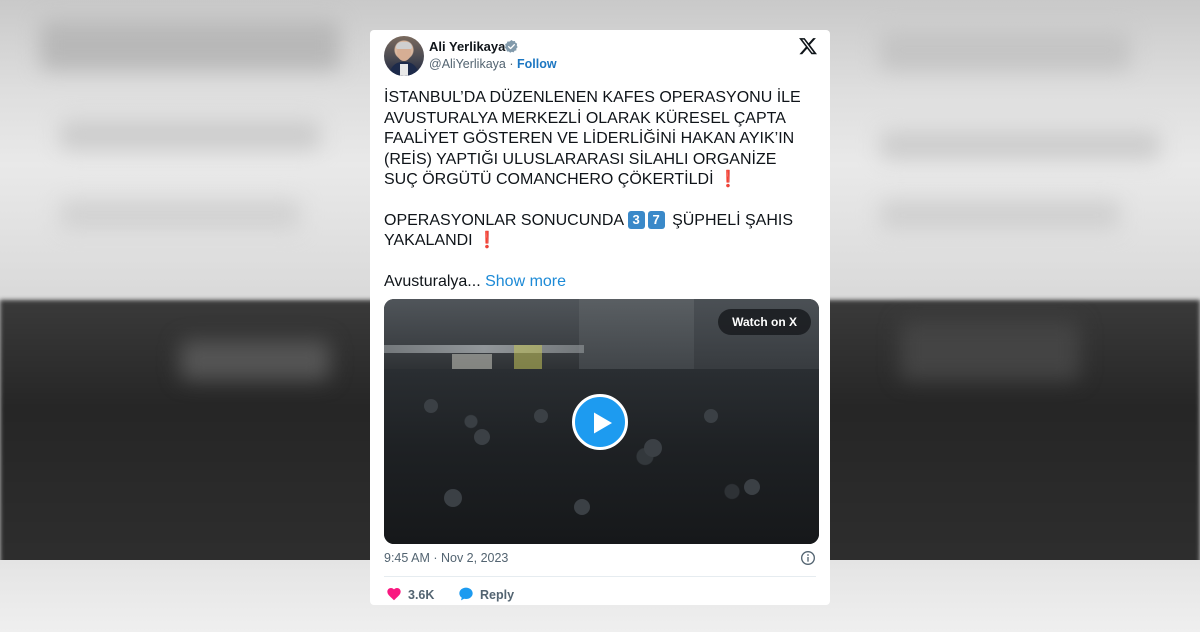  What do you see at coordinates (484, 349) in the screenshot?
I see `video-frame-light` at bounding box center [484, 349].